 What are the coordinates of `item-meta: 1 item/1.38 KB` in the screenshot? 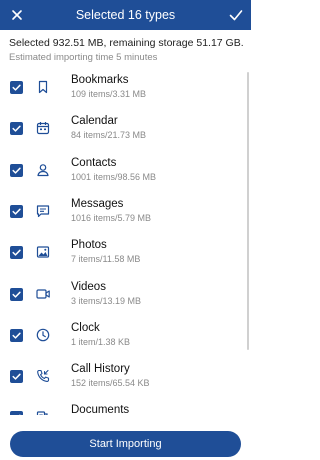 It's located at (101, 341).